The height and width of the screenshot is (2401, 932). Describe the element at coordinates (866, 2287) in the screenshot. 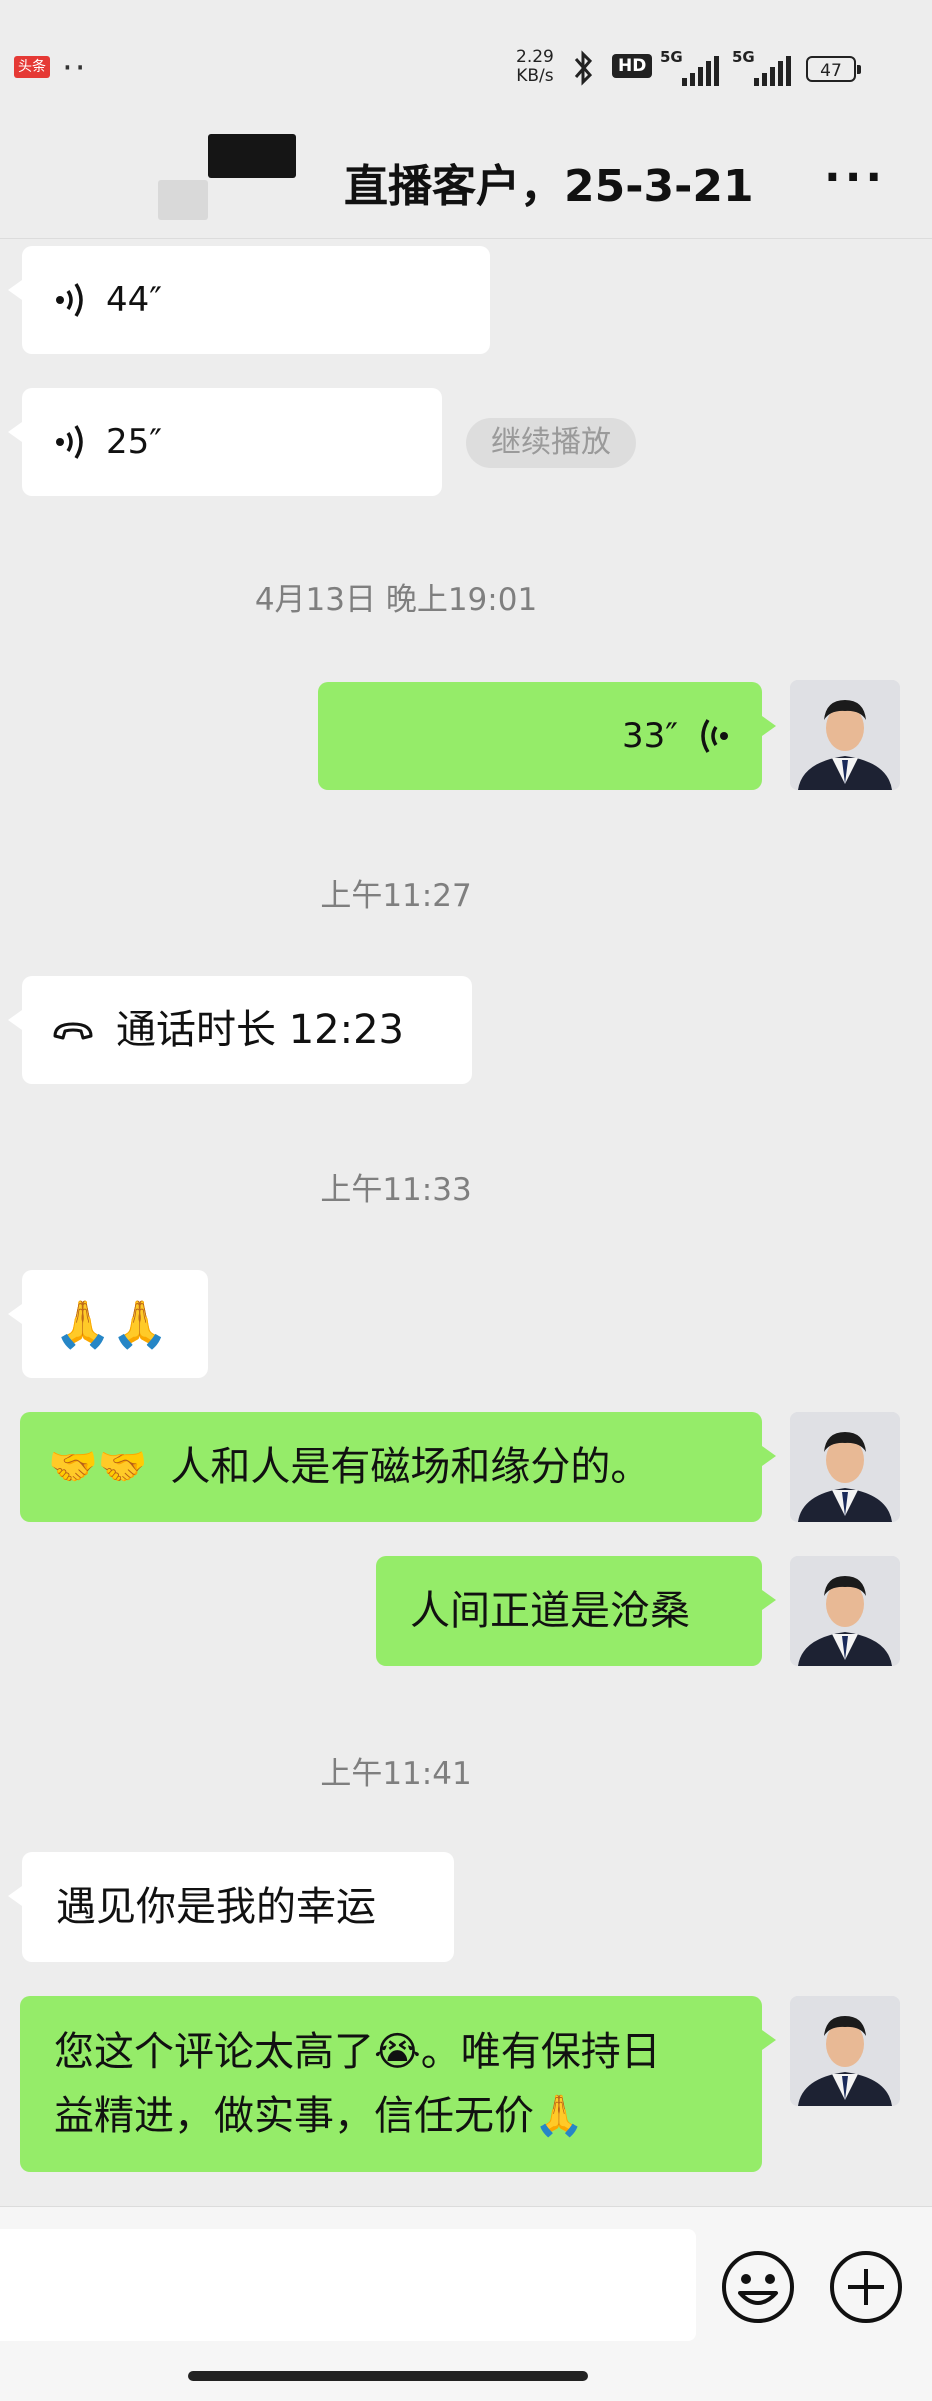

I see `plus-icon` at that location.